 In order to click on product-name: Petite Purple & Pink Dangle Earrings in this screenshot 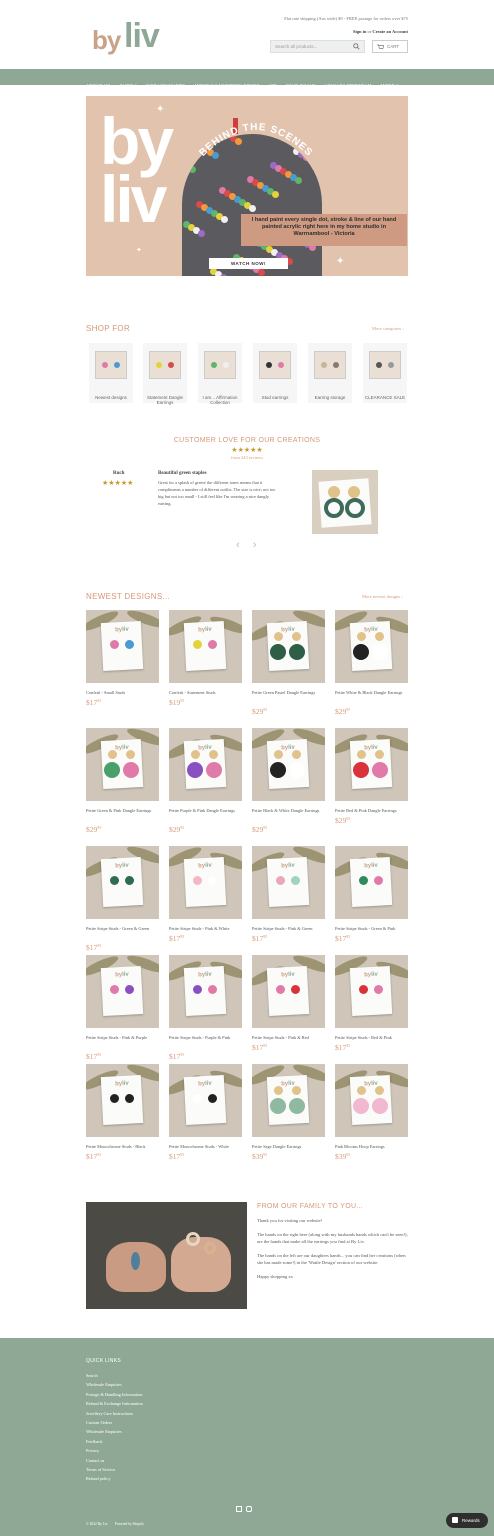, I will do `click(205, 811)`.